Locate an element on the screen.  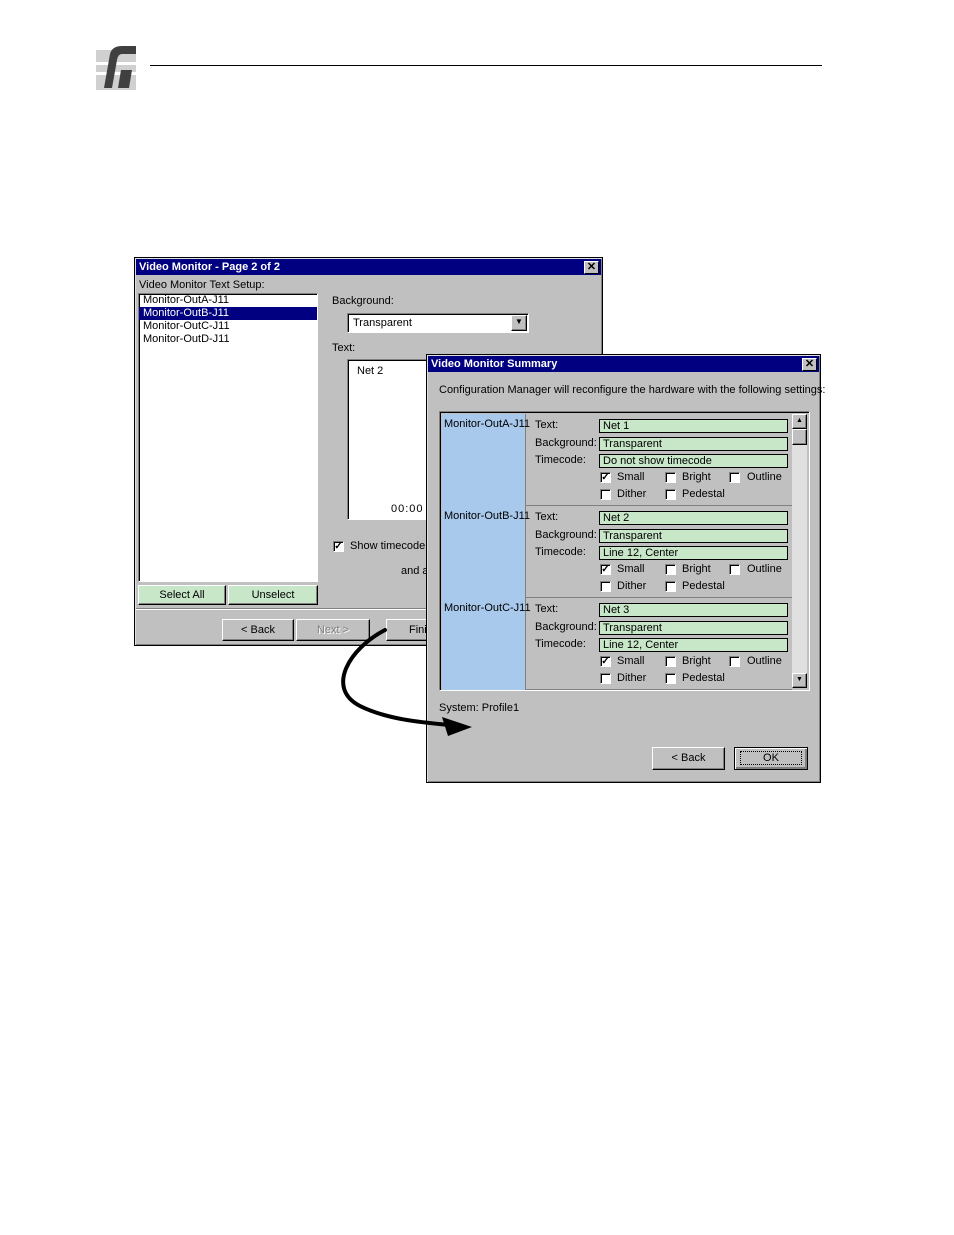
text-value-field: Net 2 is located at coordinates (693, 518).